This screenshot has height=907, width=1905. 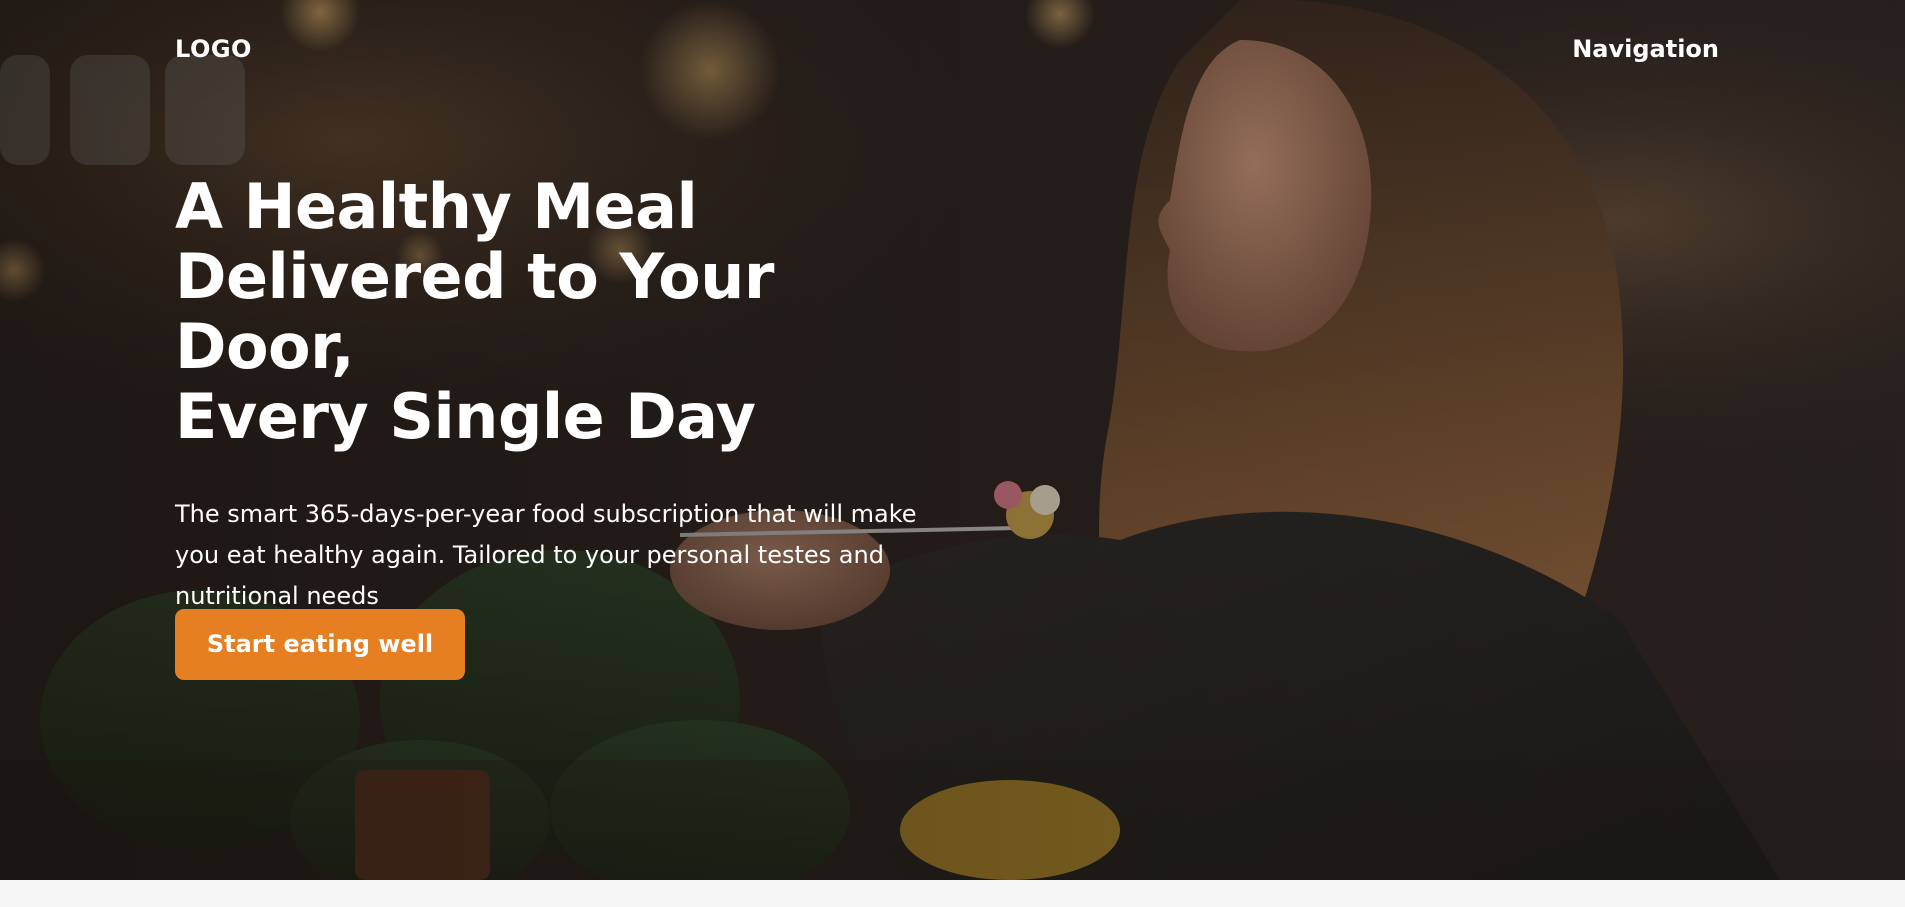 I want to click on logo: LOGO, so click(x=213, y=49).